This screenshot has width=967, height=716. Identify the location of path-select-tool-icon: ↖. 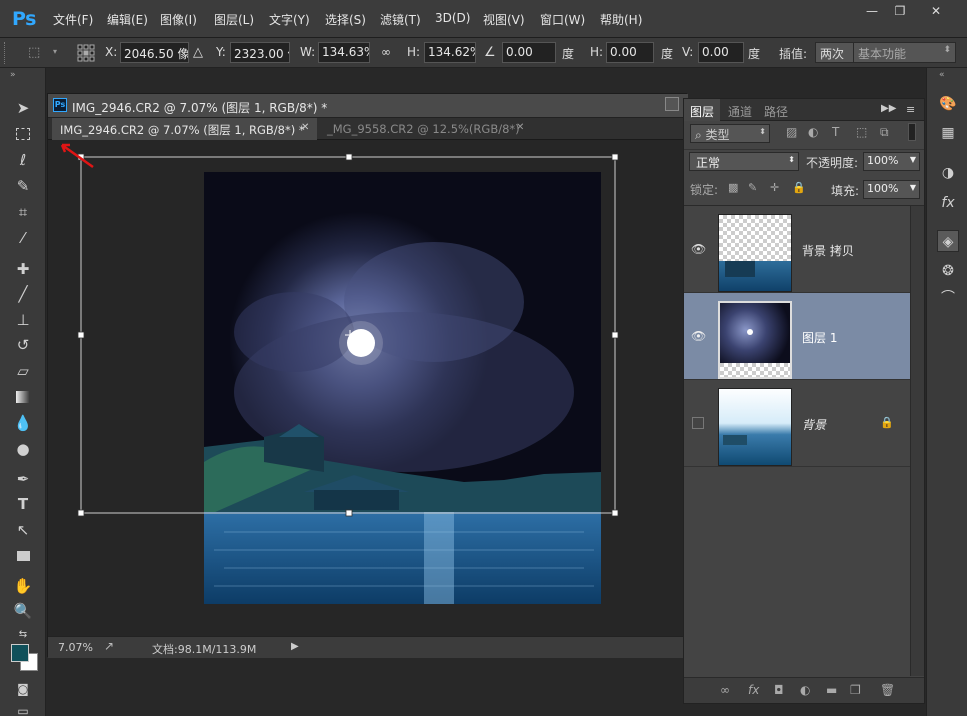
(23, 530).